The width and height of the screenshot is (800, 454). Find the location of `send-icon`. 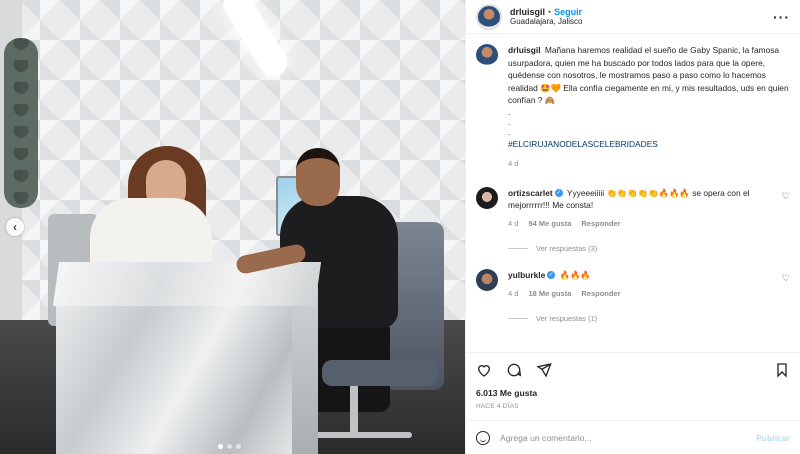

send-icon is located at coordinates (544, 371).